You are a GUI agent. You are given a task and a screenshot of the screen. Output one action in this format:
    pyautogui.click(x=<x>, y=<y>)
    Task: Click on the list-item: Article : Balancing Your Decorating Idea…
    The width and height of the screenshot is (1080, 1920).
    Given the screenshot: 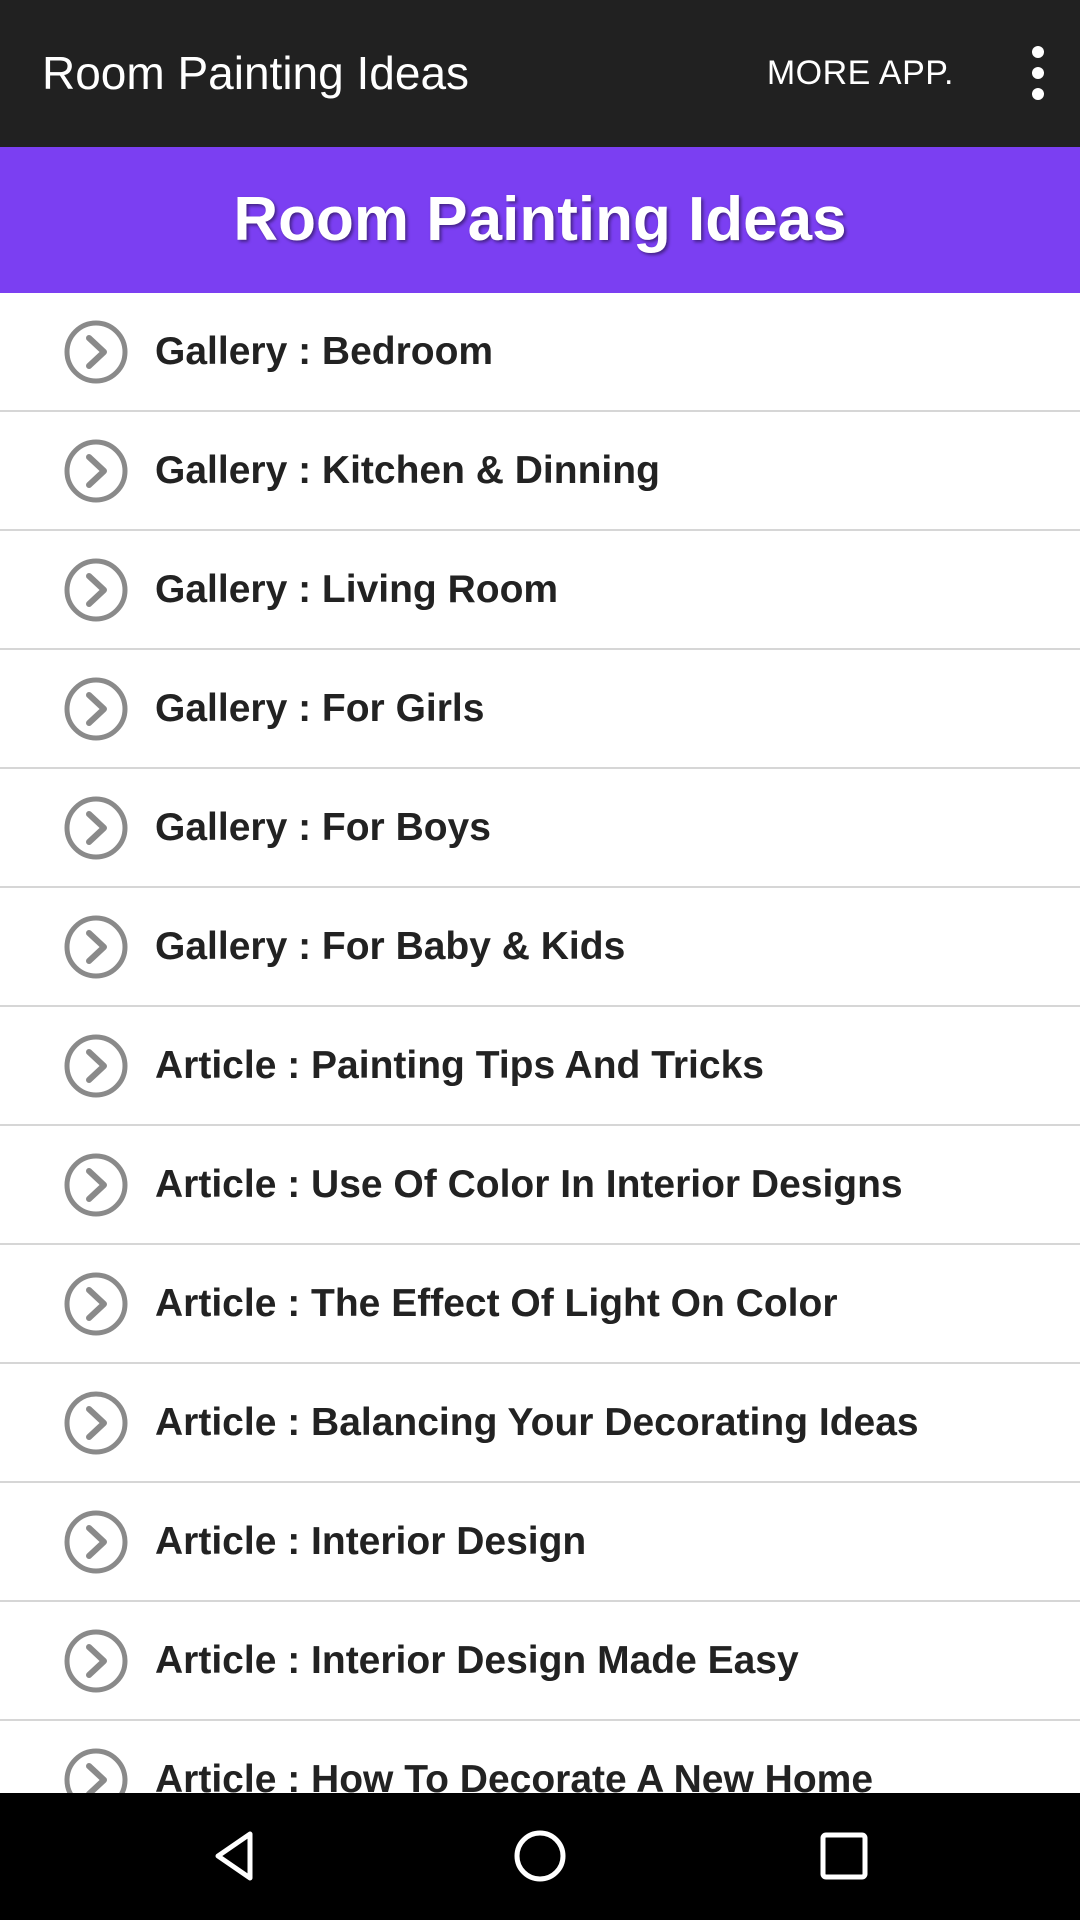 What is the action you would take?
    pyautogui.click(x=540, y=1423)
    